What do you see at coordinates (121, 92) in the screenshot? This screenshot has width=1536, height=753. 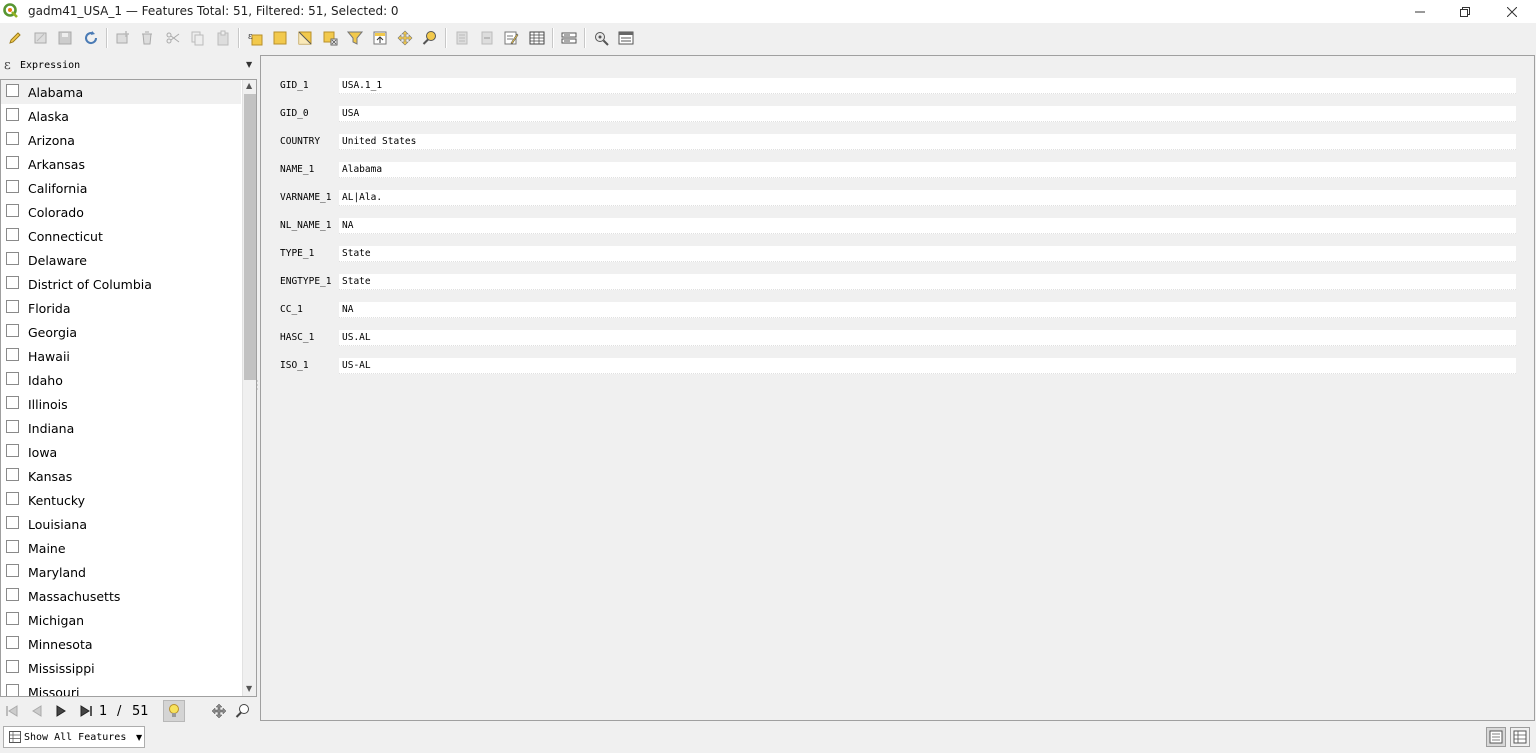 I see `feature-list-item: Alabama` at bounding box center [121, 92].